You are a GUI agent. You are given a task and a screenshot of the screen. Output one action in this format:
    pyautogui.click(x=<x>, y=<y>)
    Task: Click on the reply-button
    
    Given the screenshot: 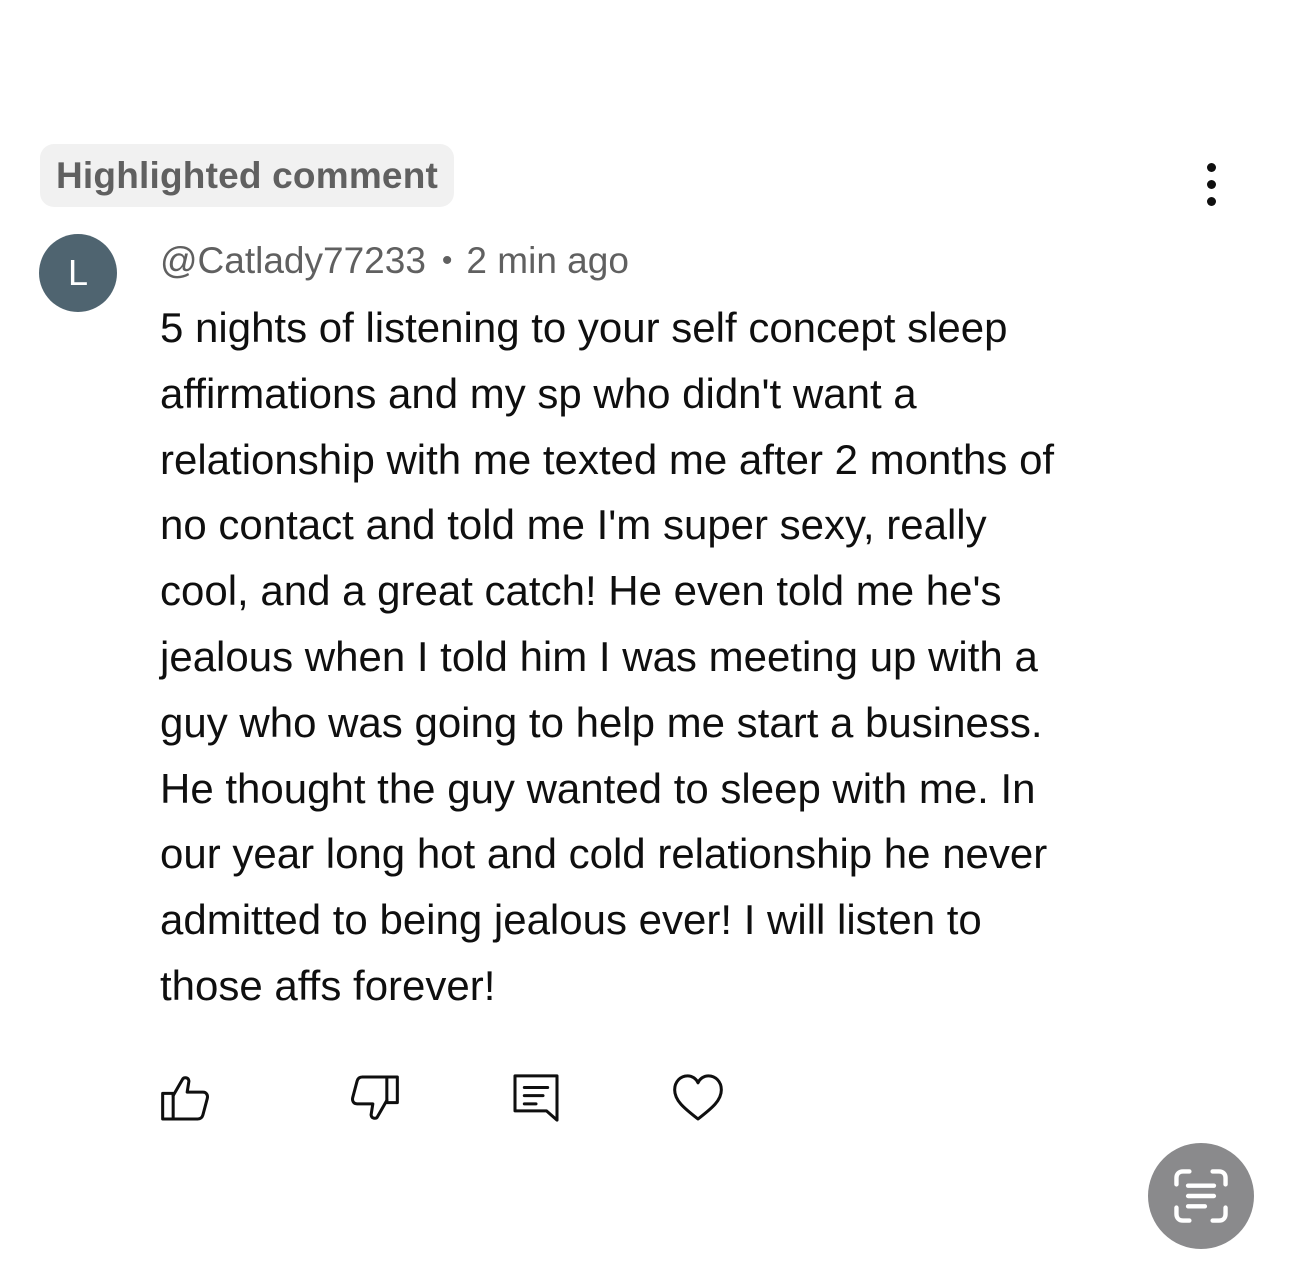 What is the action you would take?
    pyautogui.click(x=536, y=1098)
    